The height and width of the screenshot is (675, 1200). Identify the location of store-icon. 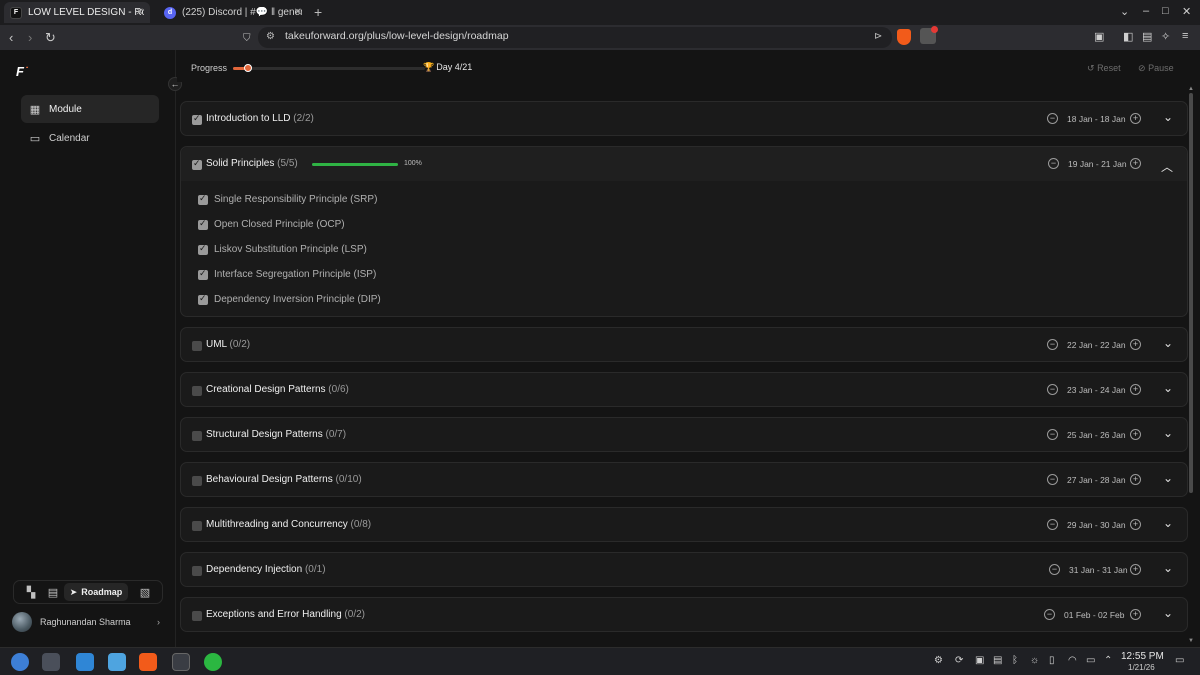
(85, 662).